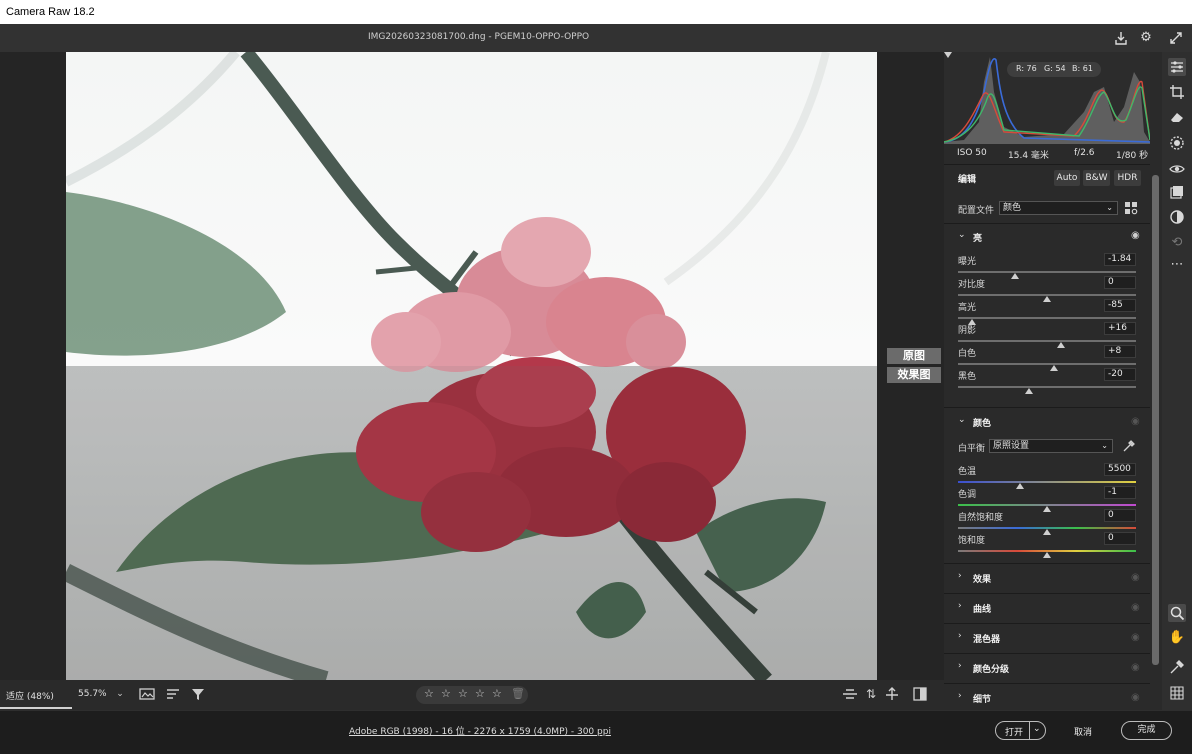  I want to click on open-button: 打开 ⌄, so click(1020, 730).